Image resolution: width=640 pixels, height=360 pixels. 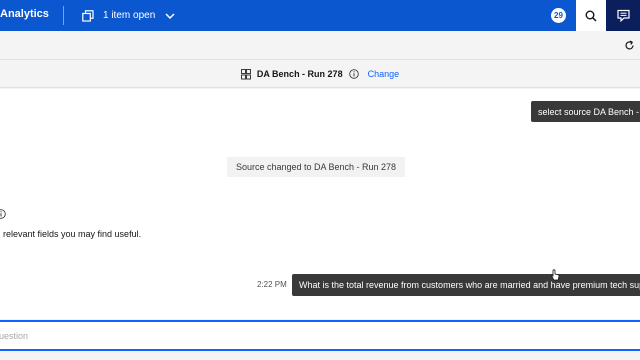 What do you see at coordinates (272, 284) in the screenshot?
I see `message-timestamp: 2:22 PM` at bounding box center [272, 284].